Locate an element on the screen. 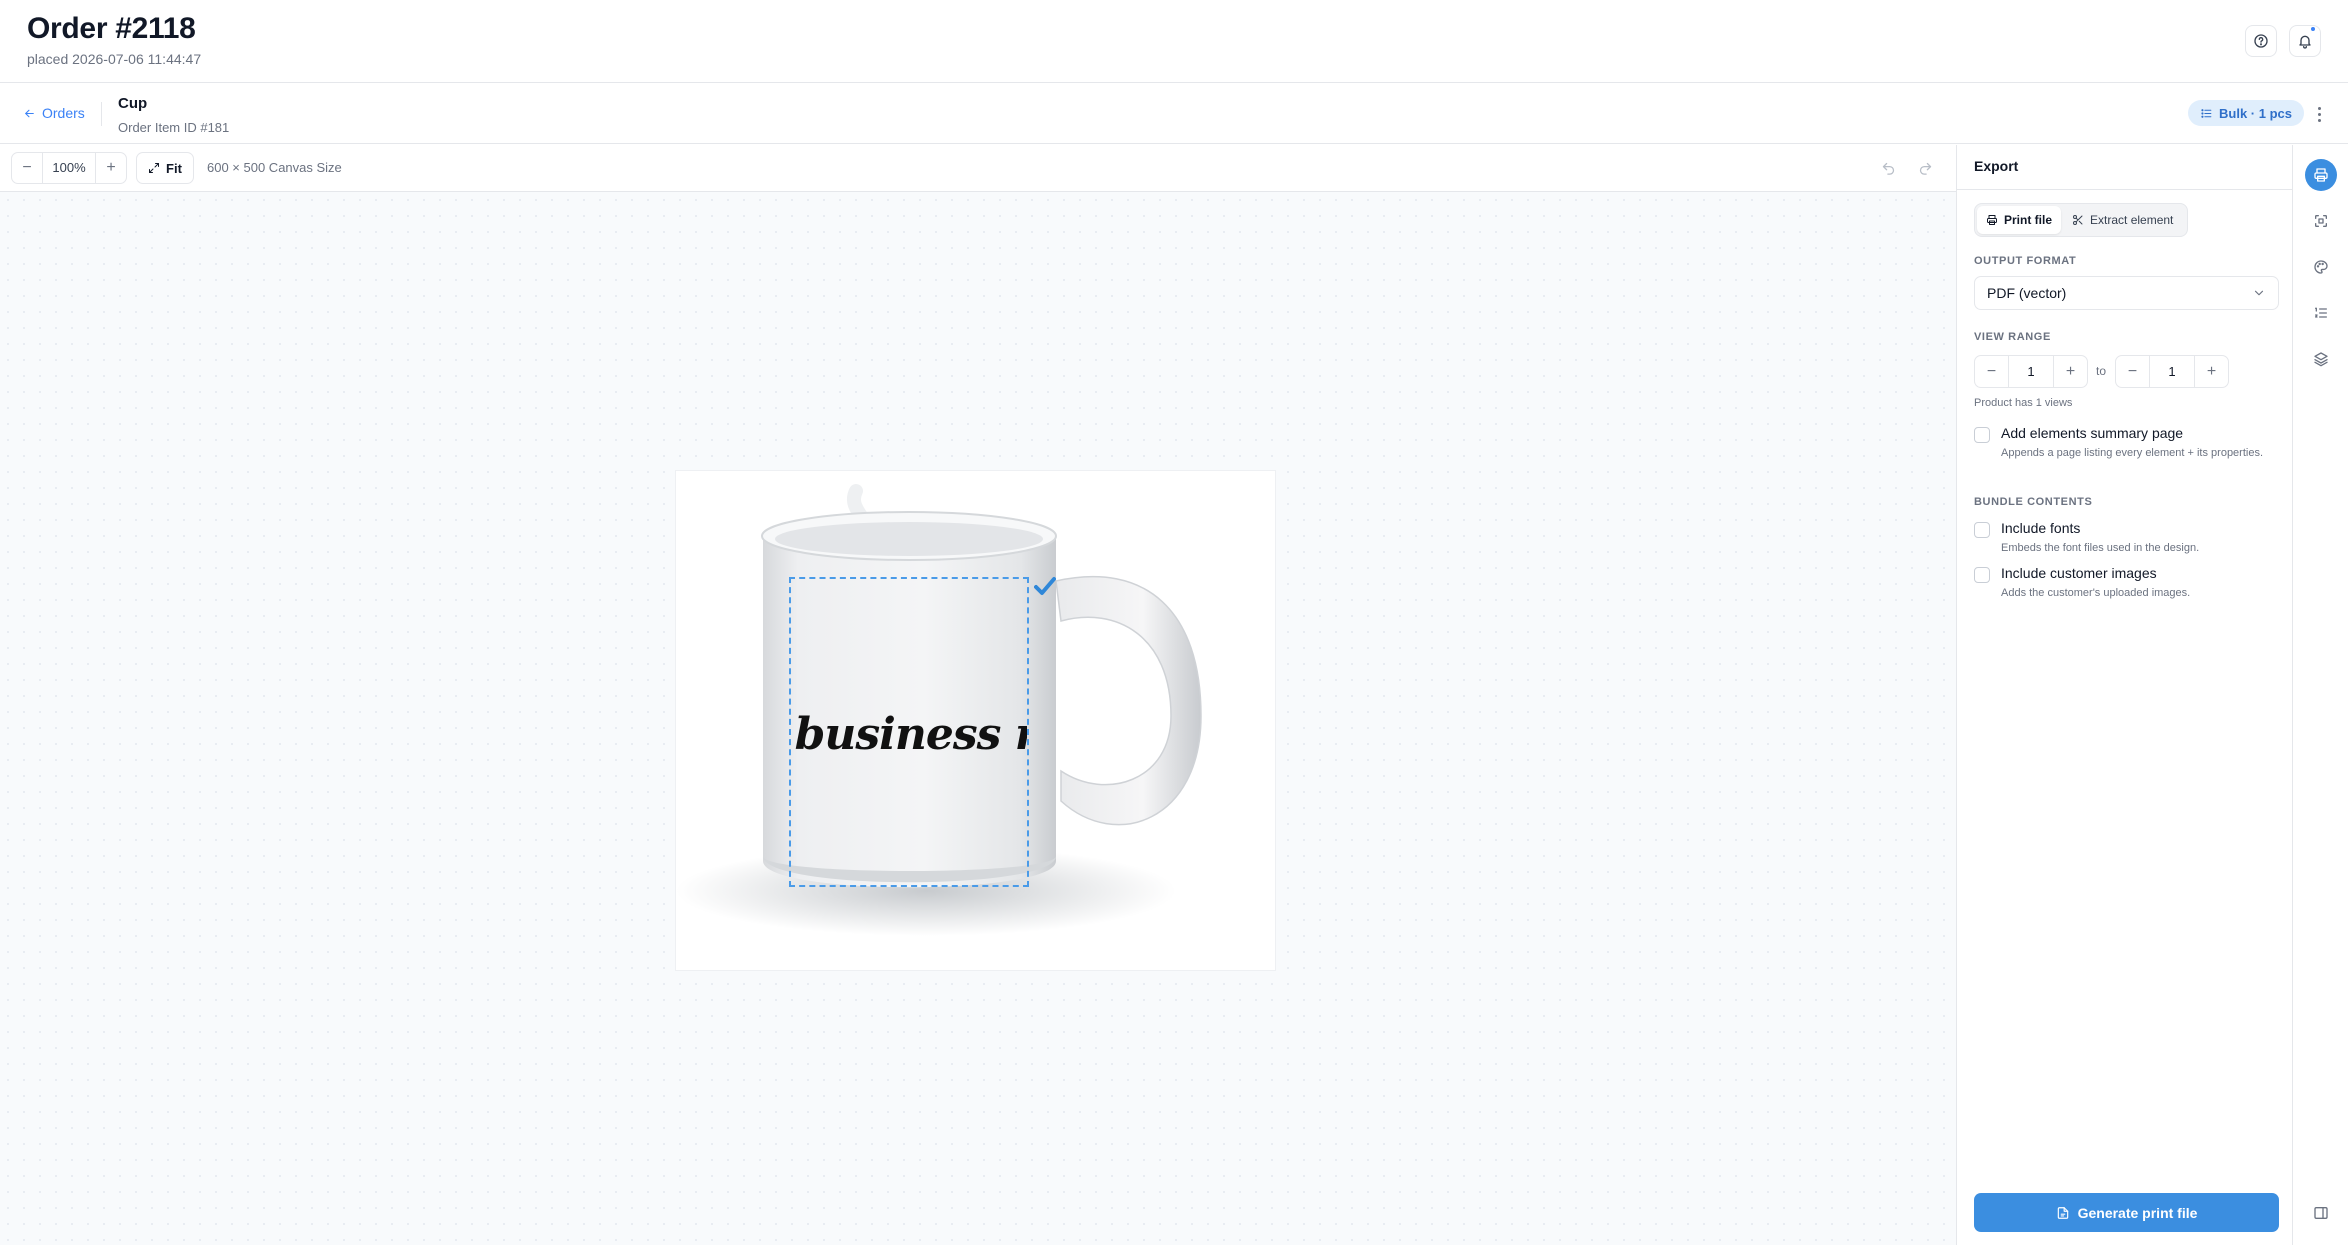 The width and height of the screenshot is (2348, 1245). rail-layers-button is located at coordinates (2321, 359).